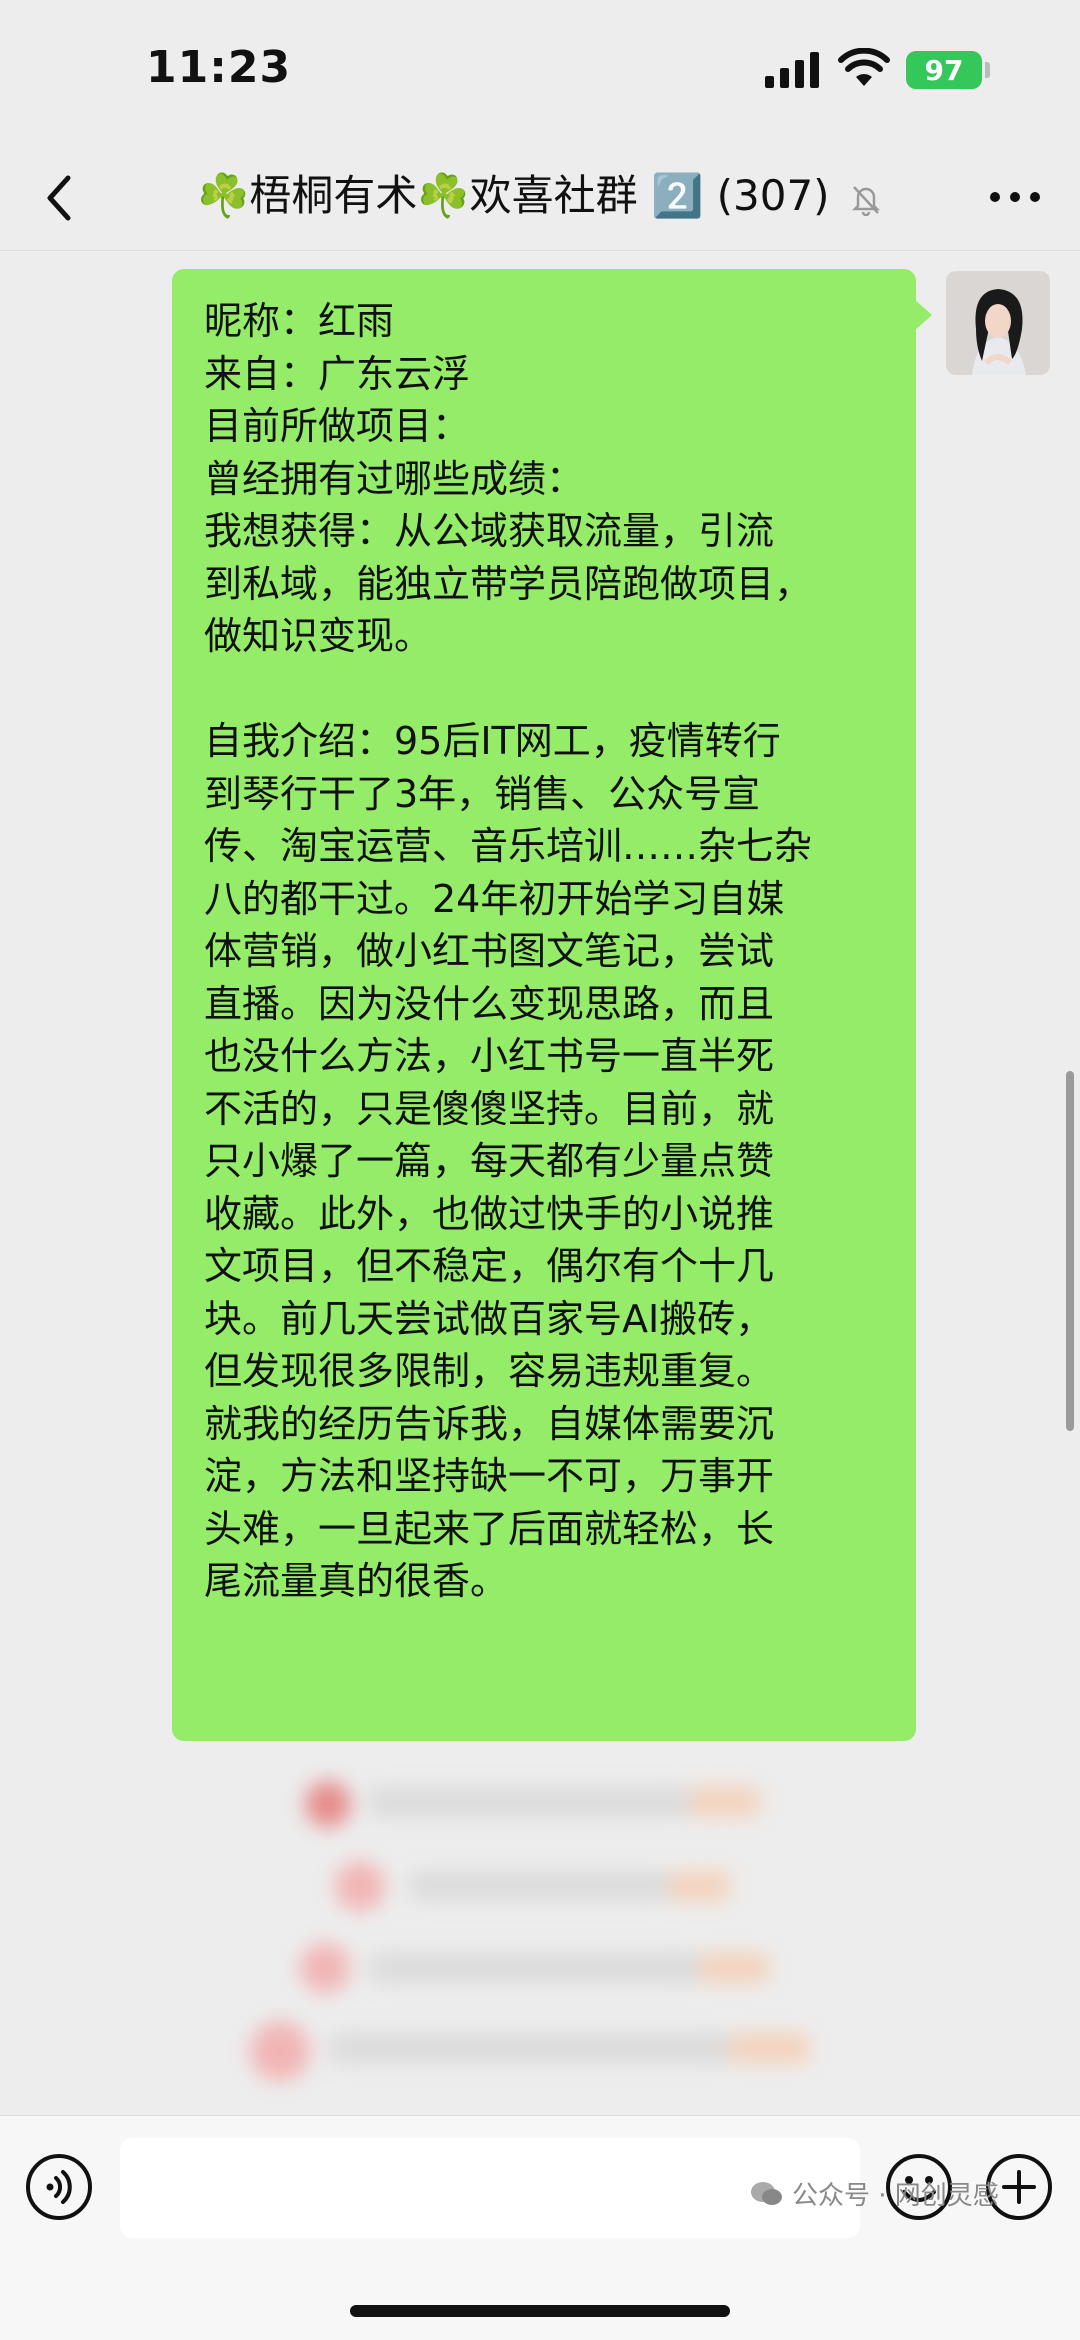 Image resolution: width=1080 pixels, height=2340 pixels. Describe the element at coordinates (895, 2196) in the screenshot. I see `watermark-text: 公众号 · 网创灵感` at that location.